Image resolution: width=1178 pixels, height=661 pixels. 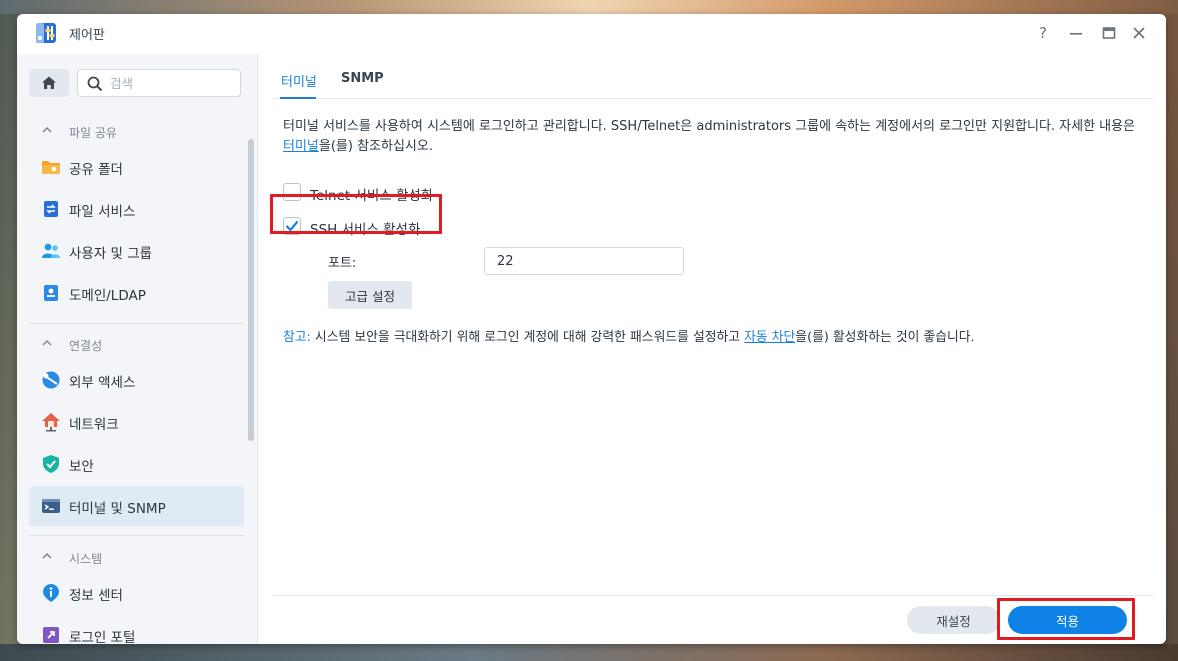 What do you see at coordinates (591, 34) in the screenshot?
I see `title-bar: 제어판 ?` at bounding box center [591, 34].